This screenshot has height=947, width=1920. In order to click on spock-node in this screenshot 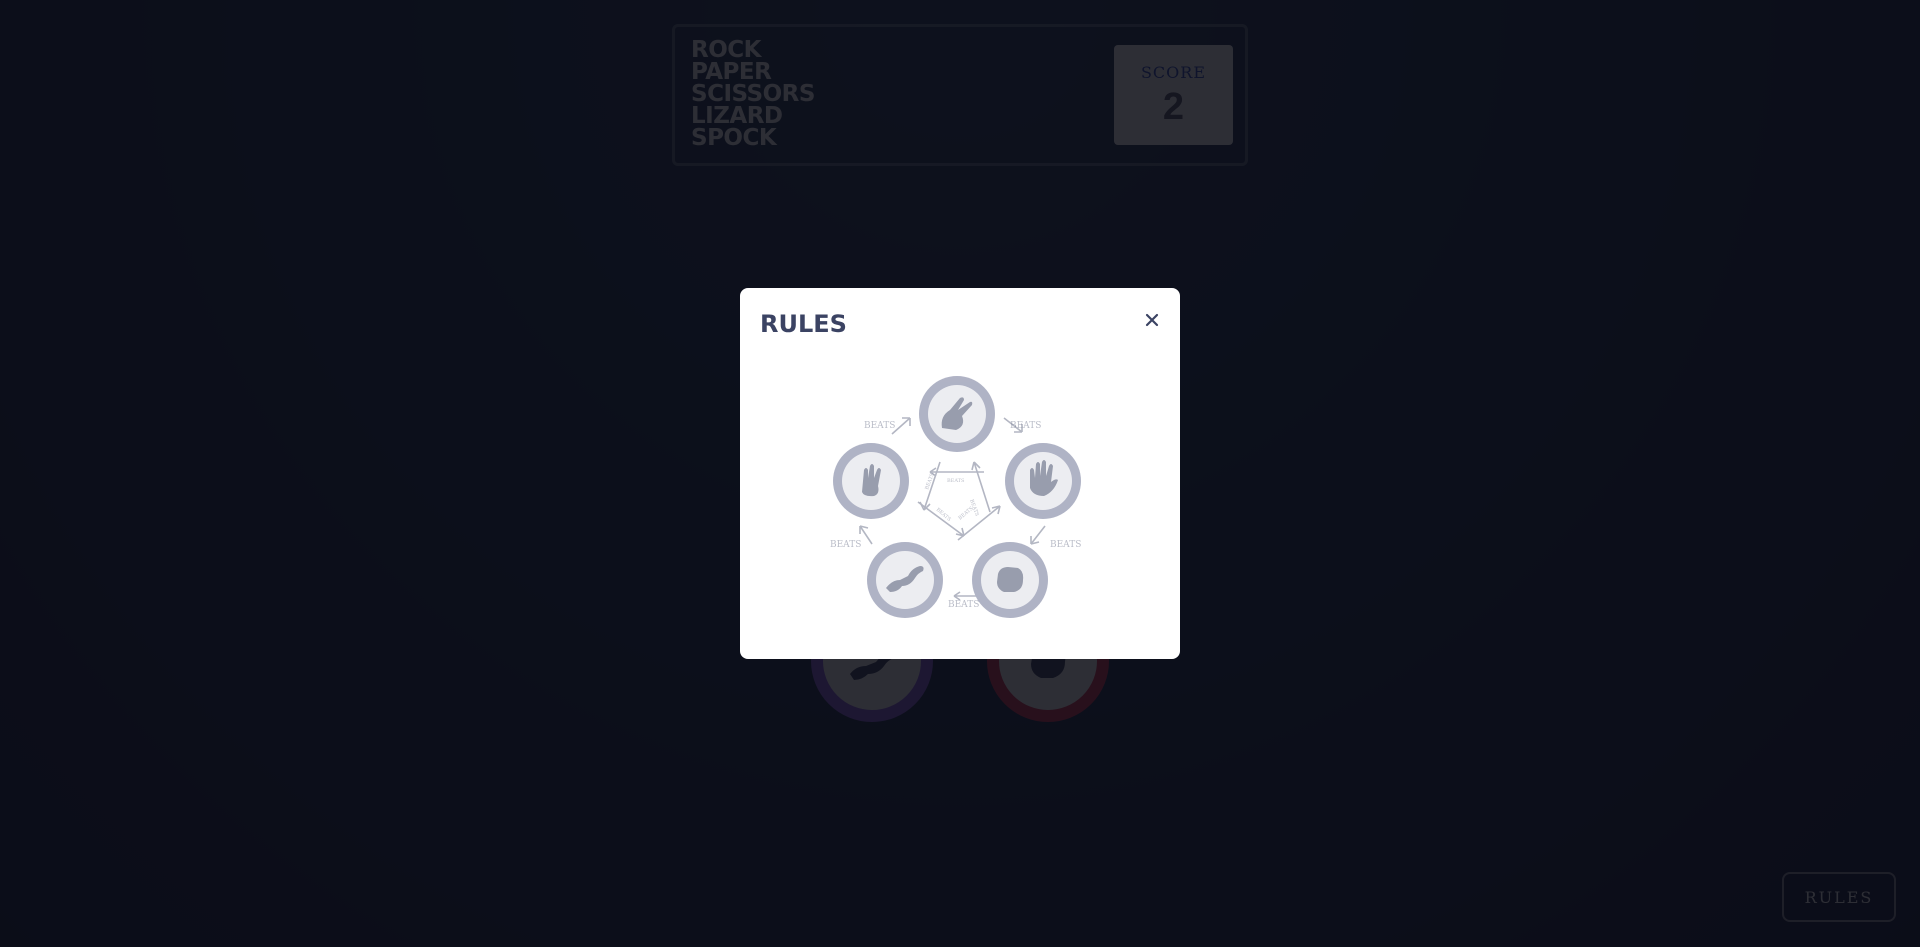, I will do `click(871, 481)`.